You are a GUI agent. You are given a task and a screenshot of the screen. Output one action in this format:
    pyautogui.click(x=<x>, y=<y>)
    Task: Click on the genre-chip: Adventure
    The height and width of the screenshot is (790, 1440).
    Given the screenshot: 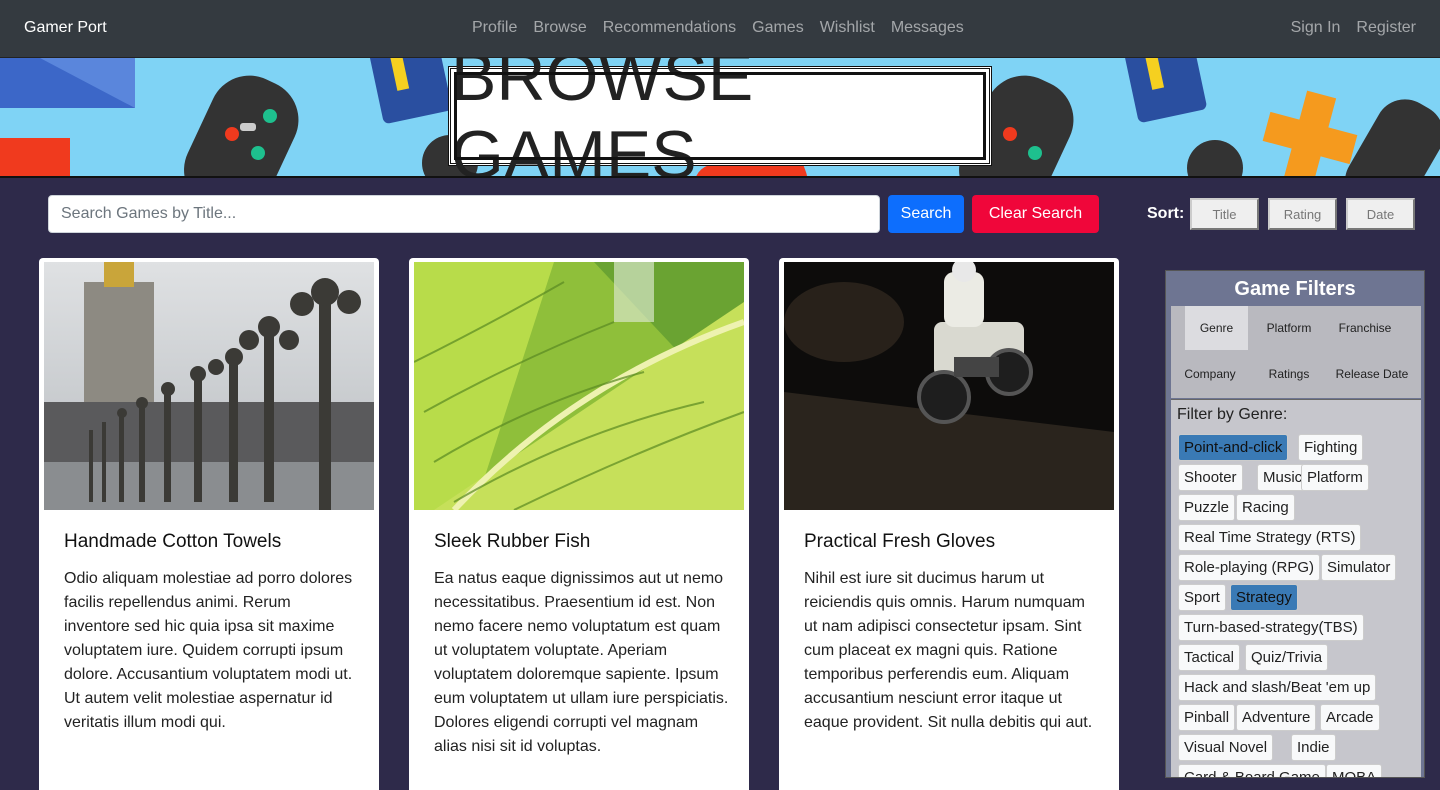 What is the action you would take?
    pyautogui.click(x=1276, y=717)
    